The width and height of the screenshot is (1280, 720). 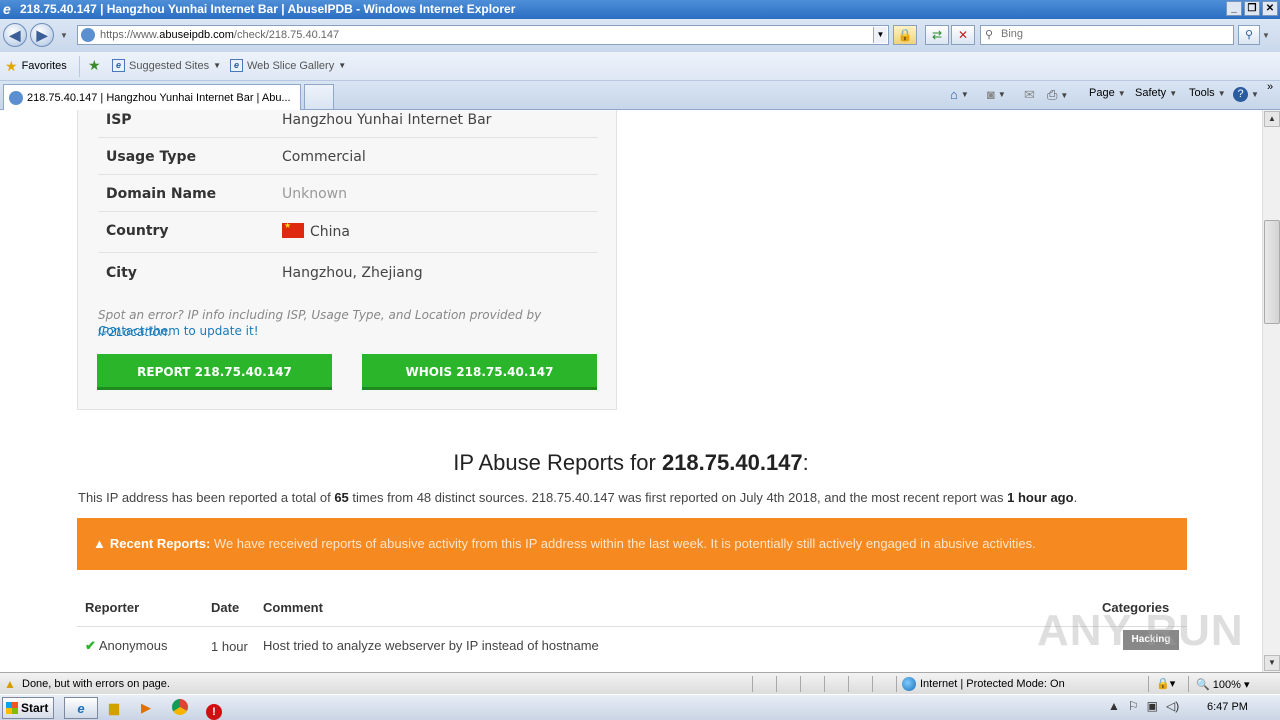 What do you see at coordinates (225, 607) in the screenshot?
I see `column-header-date: Date` at bounding box center [225, 607].